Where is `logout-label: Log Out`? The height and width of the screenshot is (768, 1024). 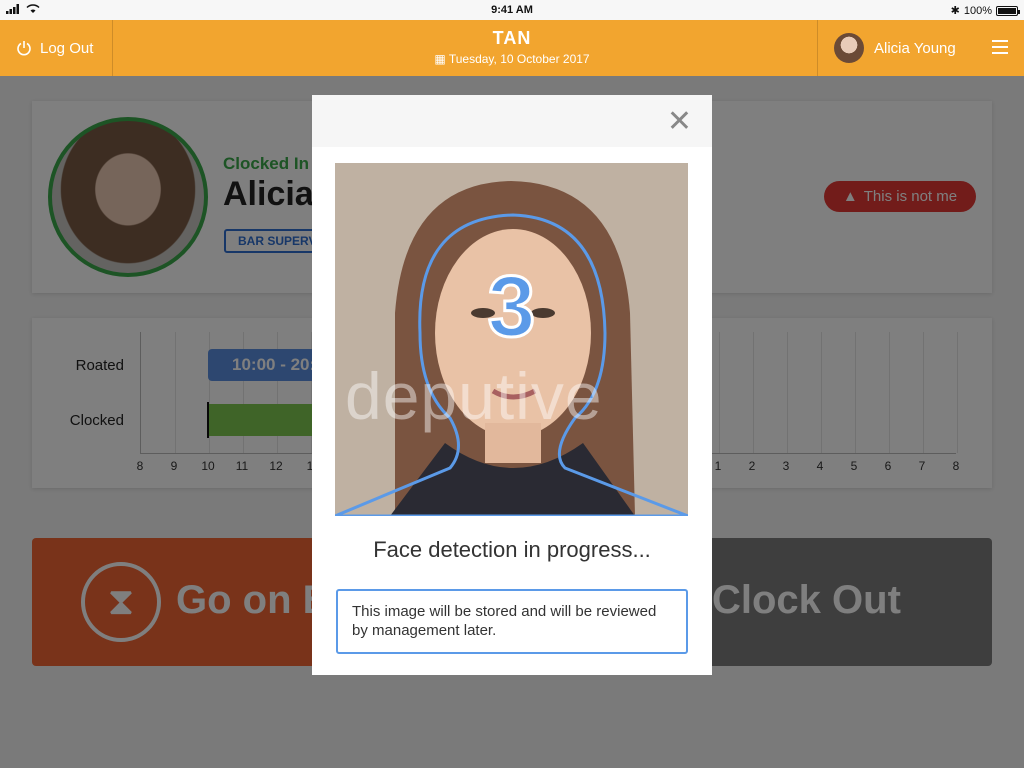
logout-label: Log Out is located at coordinates (67, 48).